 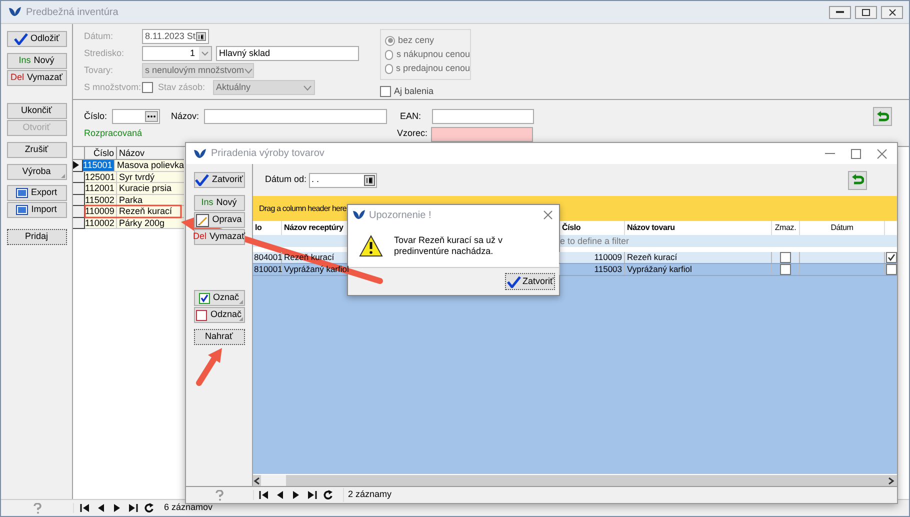 What do you see at coordinates (286, 179) in the screenshot?
I see `field-label: Dátum od:` at bounding box center [286, 179].